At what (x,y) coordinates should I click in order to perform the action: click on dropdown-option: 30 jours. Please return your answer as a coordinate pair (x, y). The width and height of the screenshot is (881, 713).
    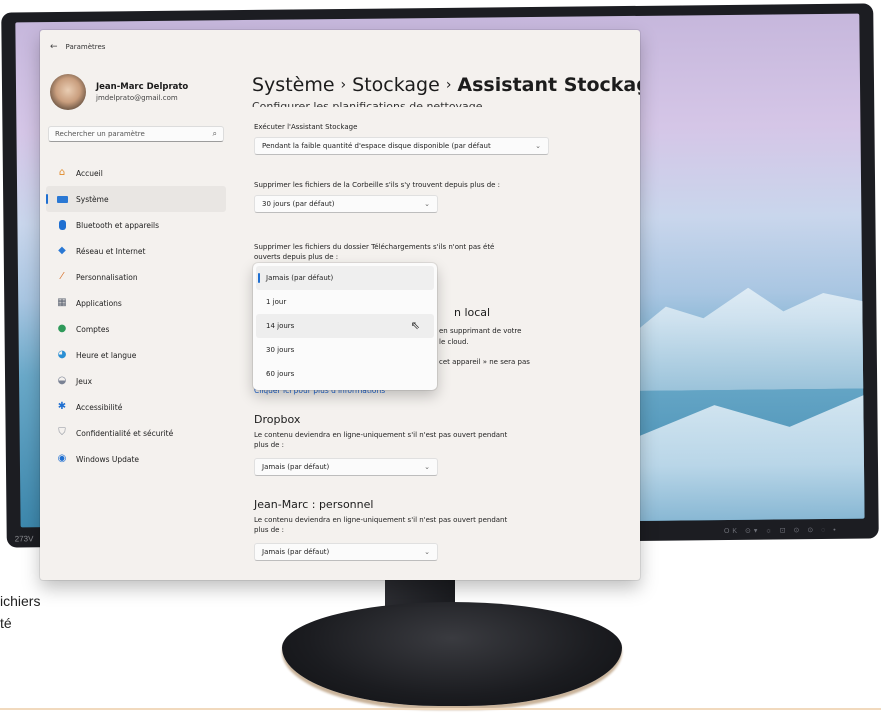
    Looking at the image, I should click on (345, 350).